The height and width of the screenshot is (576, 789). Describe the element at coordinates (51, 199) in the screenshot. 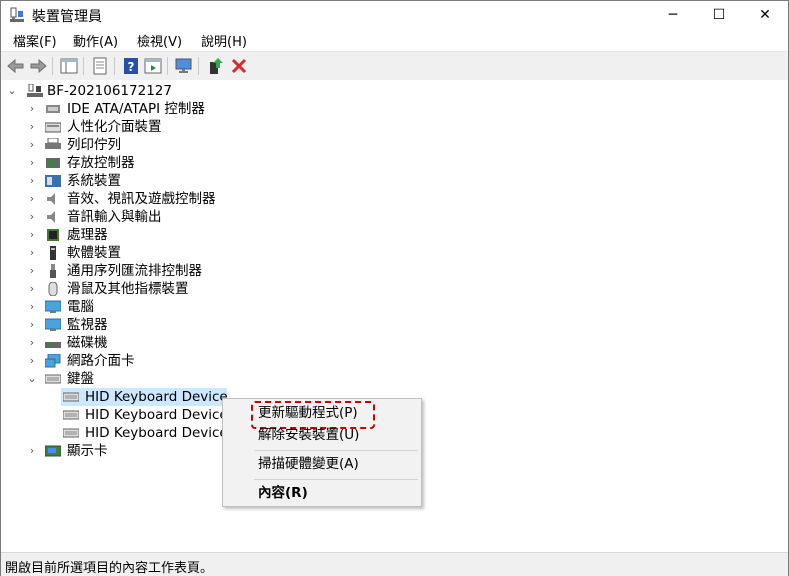

I see `speaker-icon` at that location.